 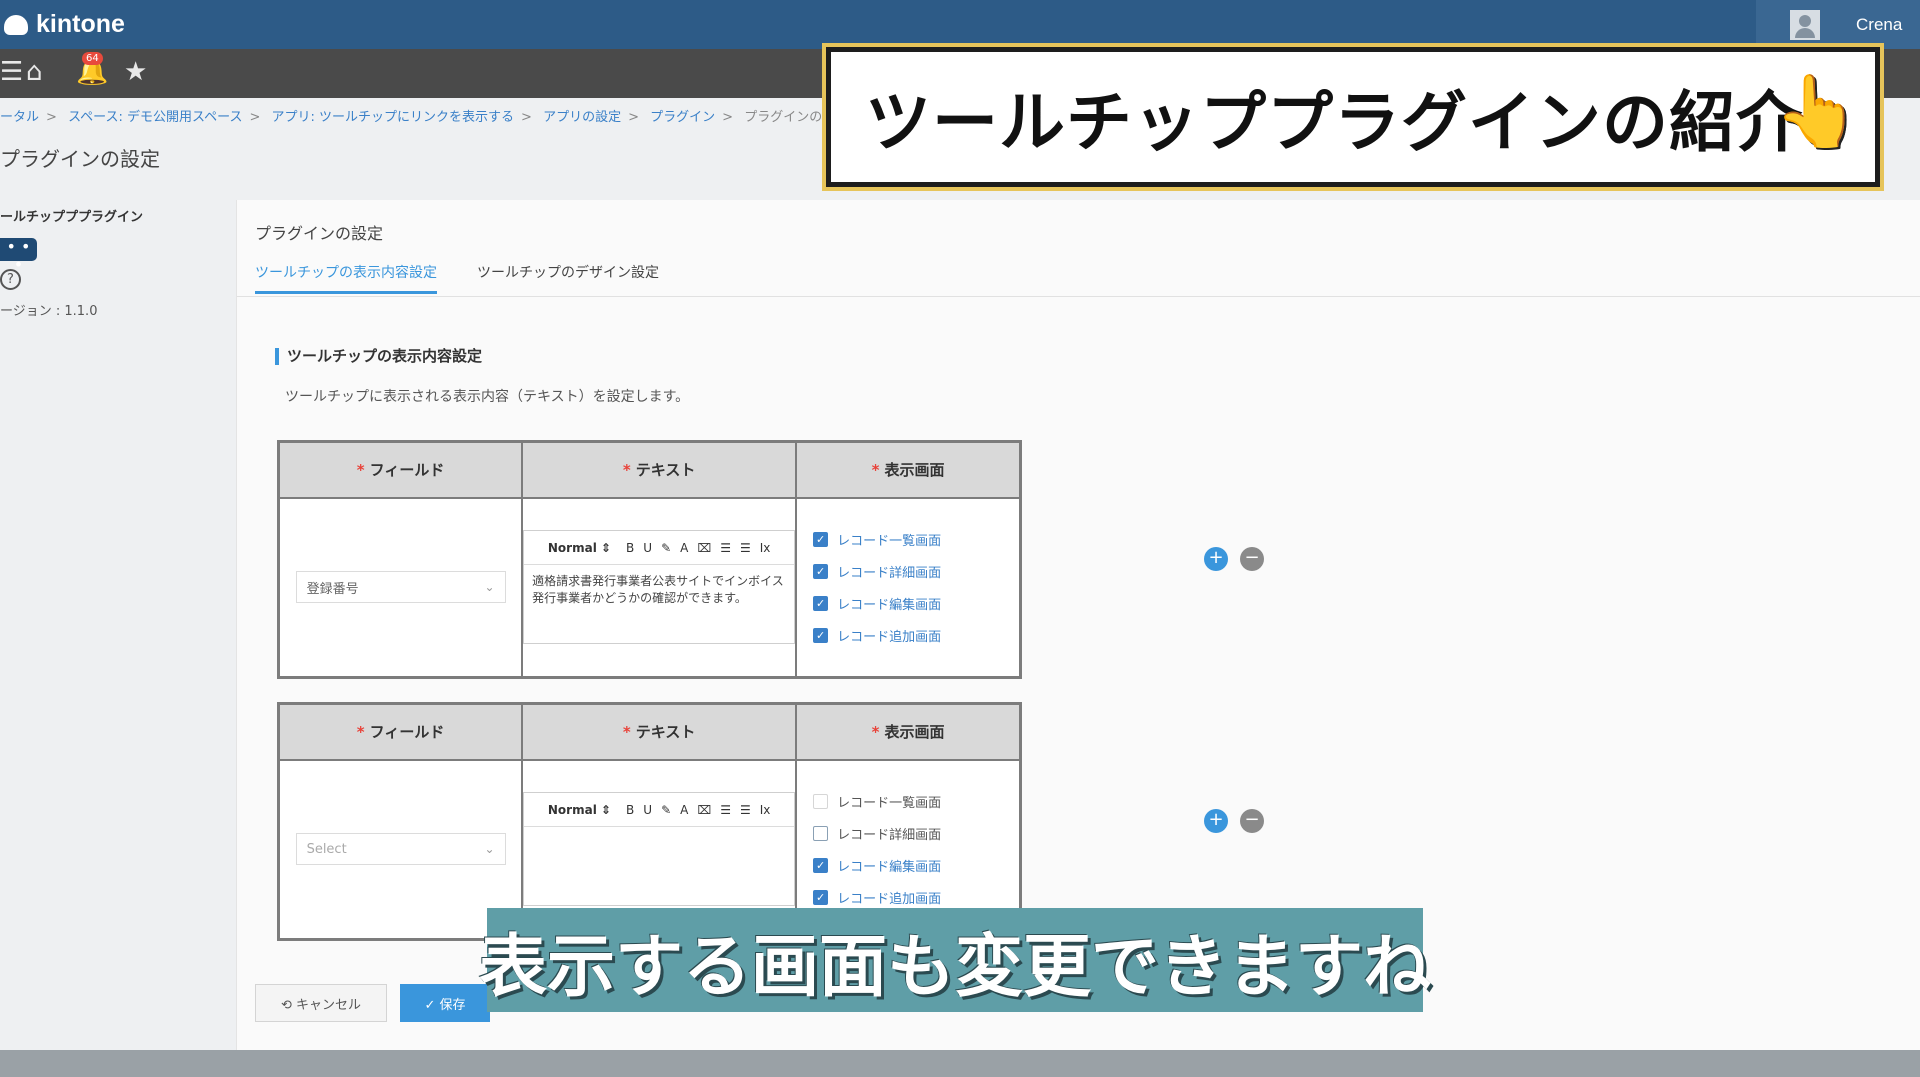 I want to click on field-select: 登録番号 ⌄, so click(x=400, y=587).